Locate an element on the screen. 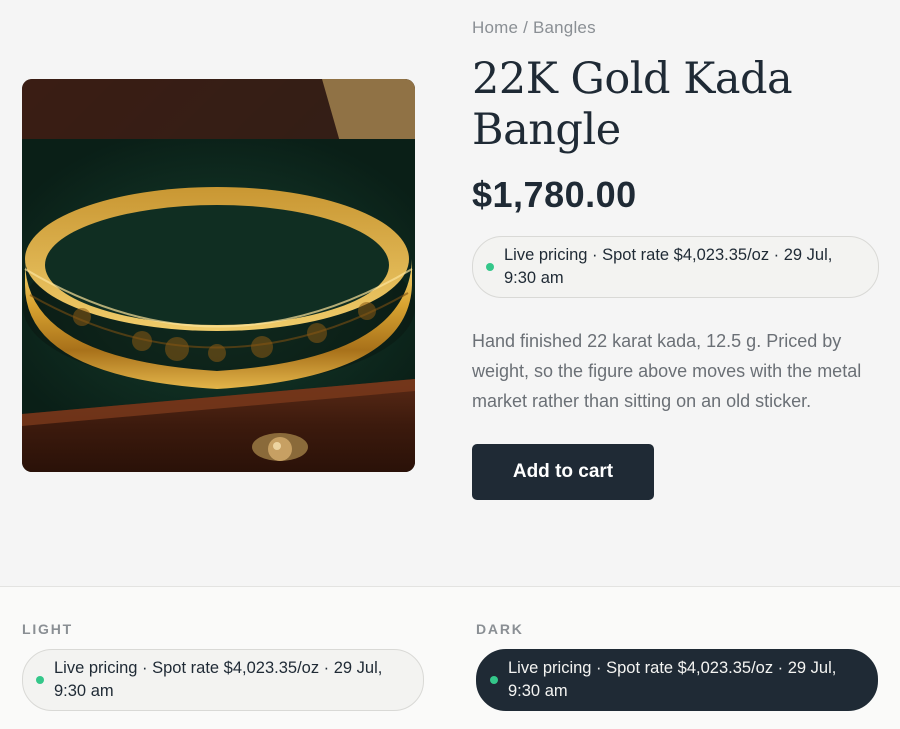 This screenshot has height=729, width=900. product-title: 22K Gold Kada Bangle is located at coordinates (632, 104).